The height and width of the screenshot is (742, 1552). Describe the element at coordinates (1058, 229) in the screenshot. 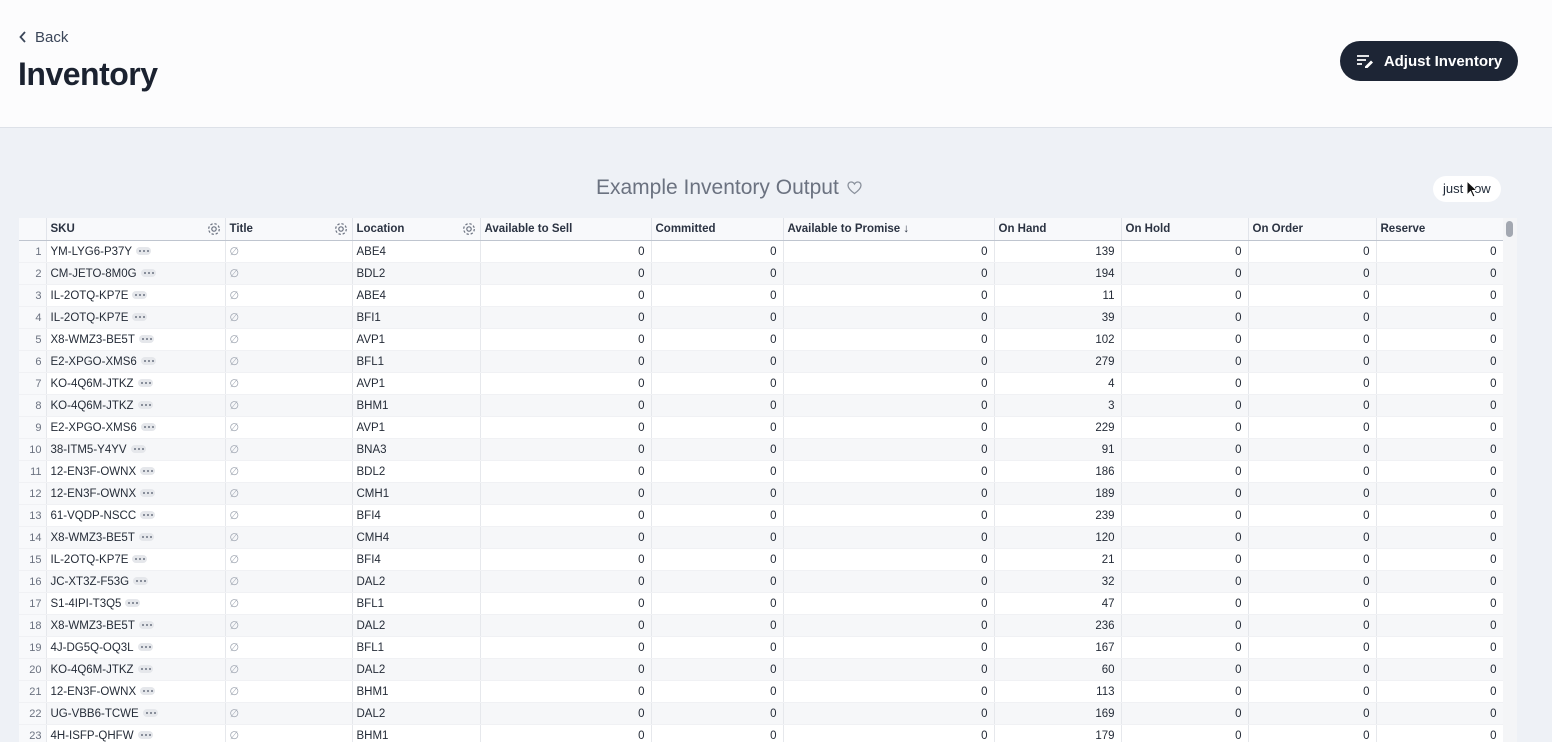

I see `column-header-on-hand: On Hand` at that location.